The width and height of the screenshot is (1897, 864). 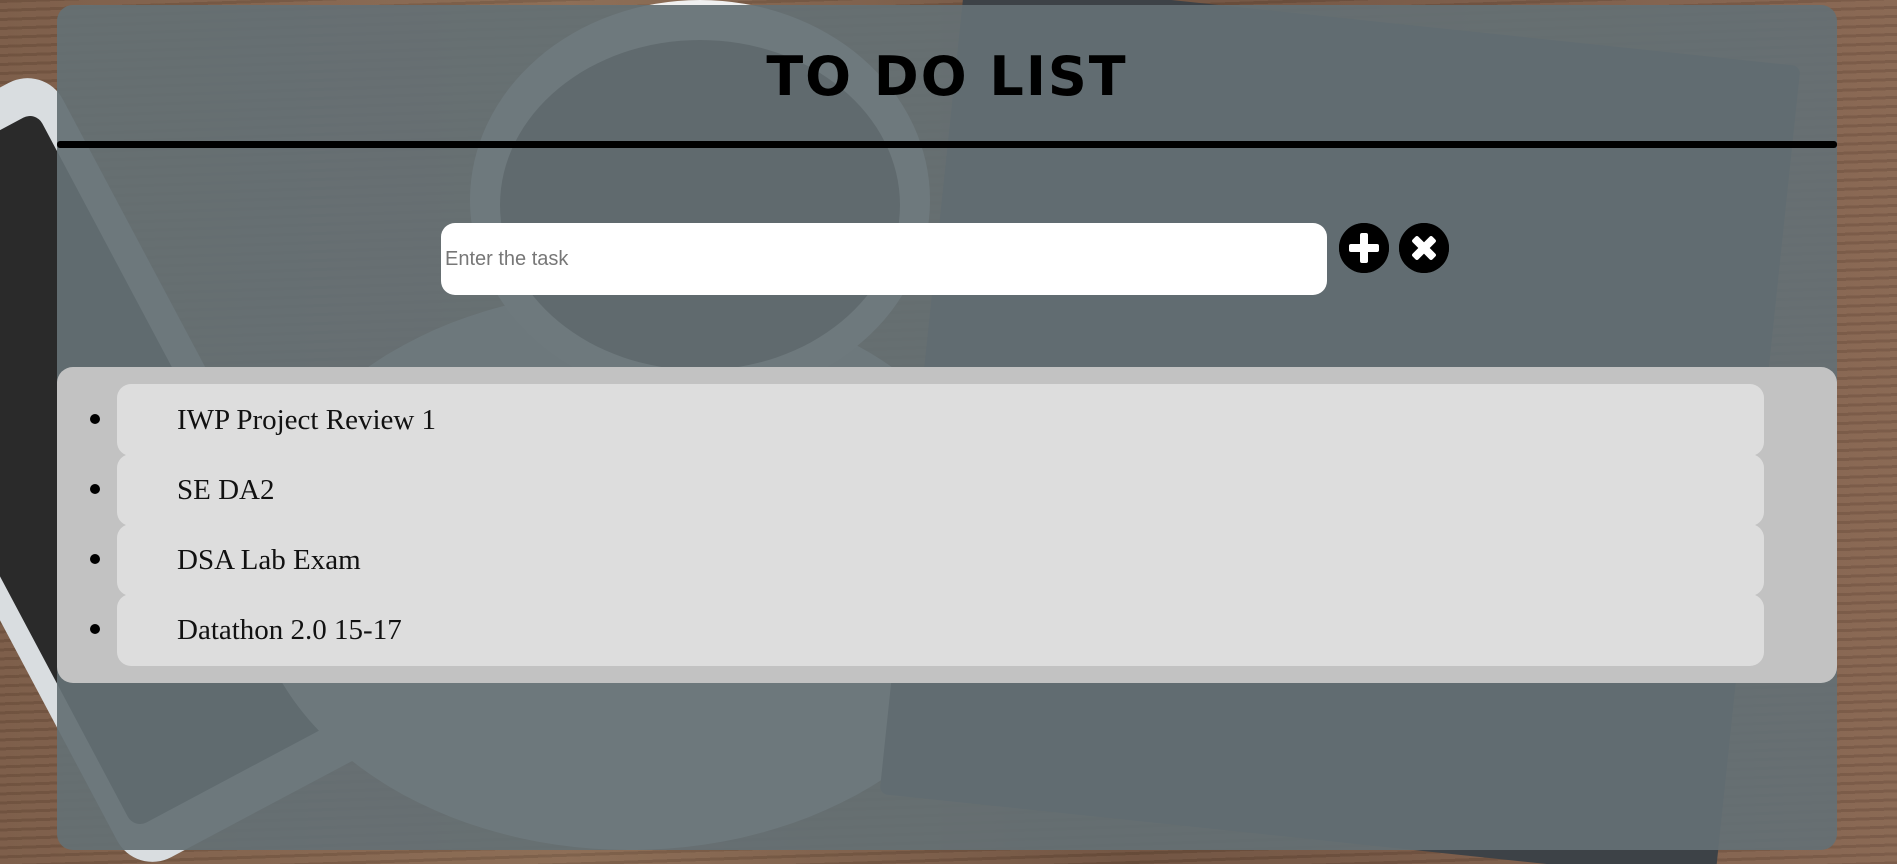 What do you see at coordinates (940, 490) in the screenshot?
I see `task-card: SE DA2` at bounding box center [940, 490].